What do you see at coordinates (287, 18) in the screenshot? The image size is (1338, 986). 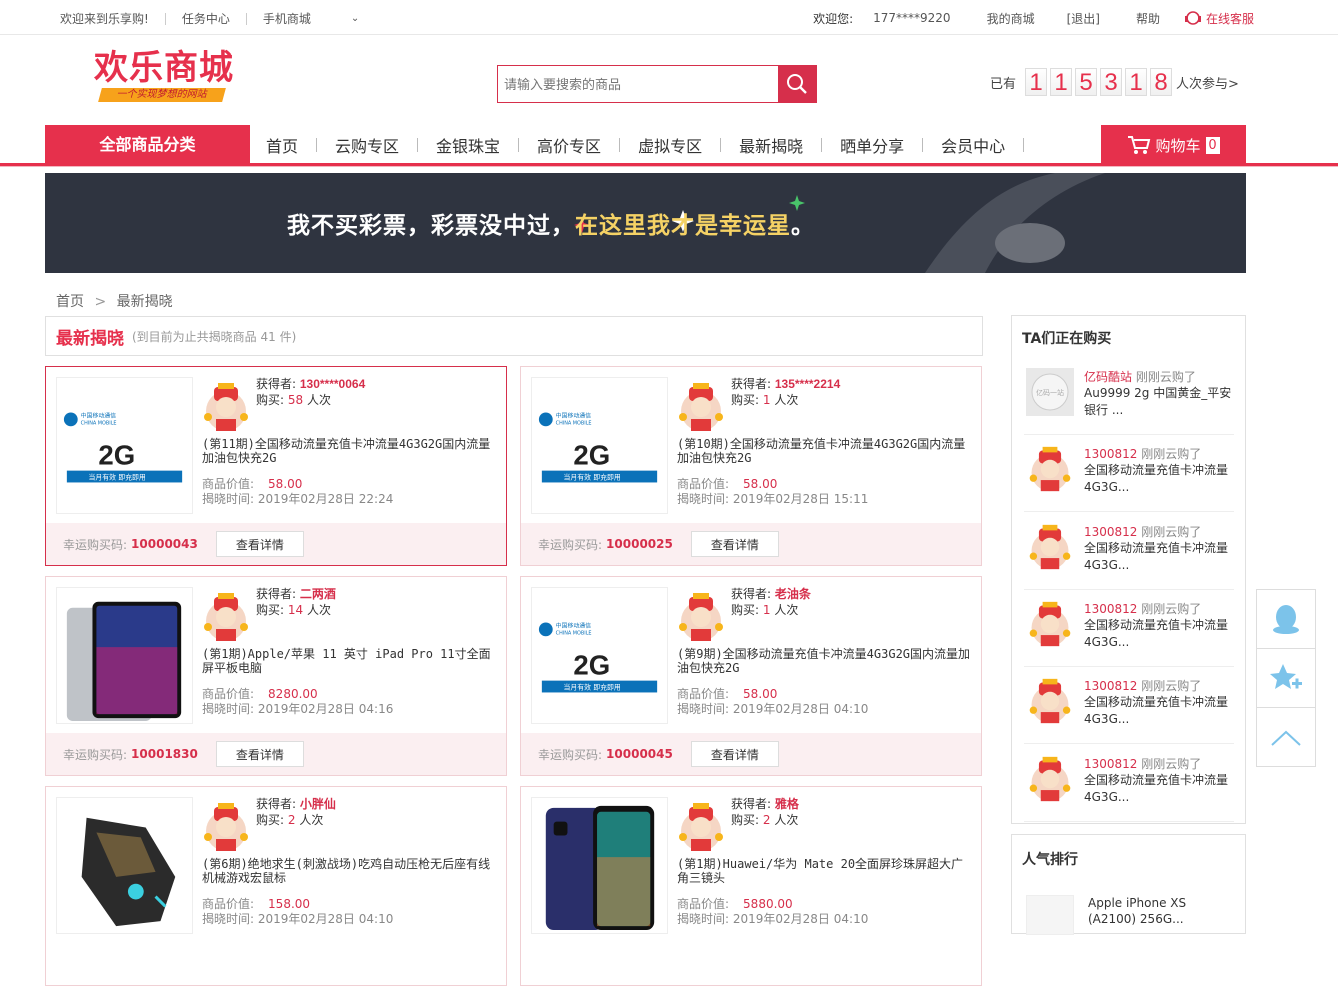 I see `mobile-mall-link: 手机商城` at bounding box center [287, 18].